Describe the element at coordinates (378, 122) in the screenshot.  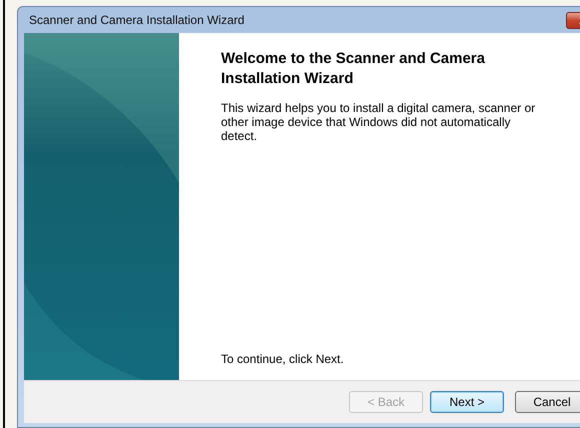
I see `description-text: This wizard helps you to install a digital camera, scanner or other image device that Windows did not automatically detect.` at that location.